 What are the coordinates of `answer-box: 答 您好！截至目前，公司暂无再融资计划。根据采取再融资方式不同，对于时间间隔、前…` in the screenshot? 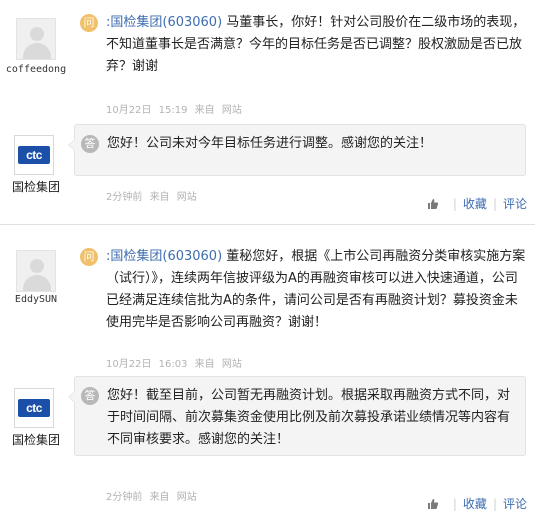 It's located at (297, 416).